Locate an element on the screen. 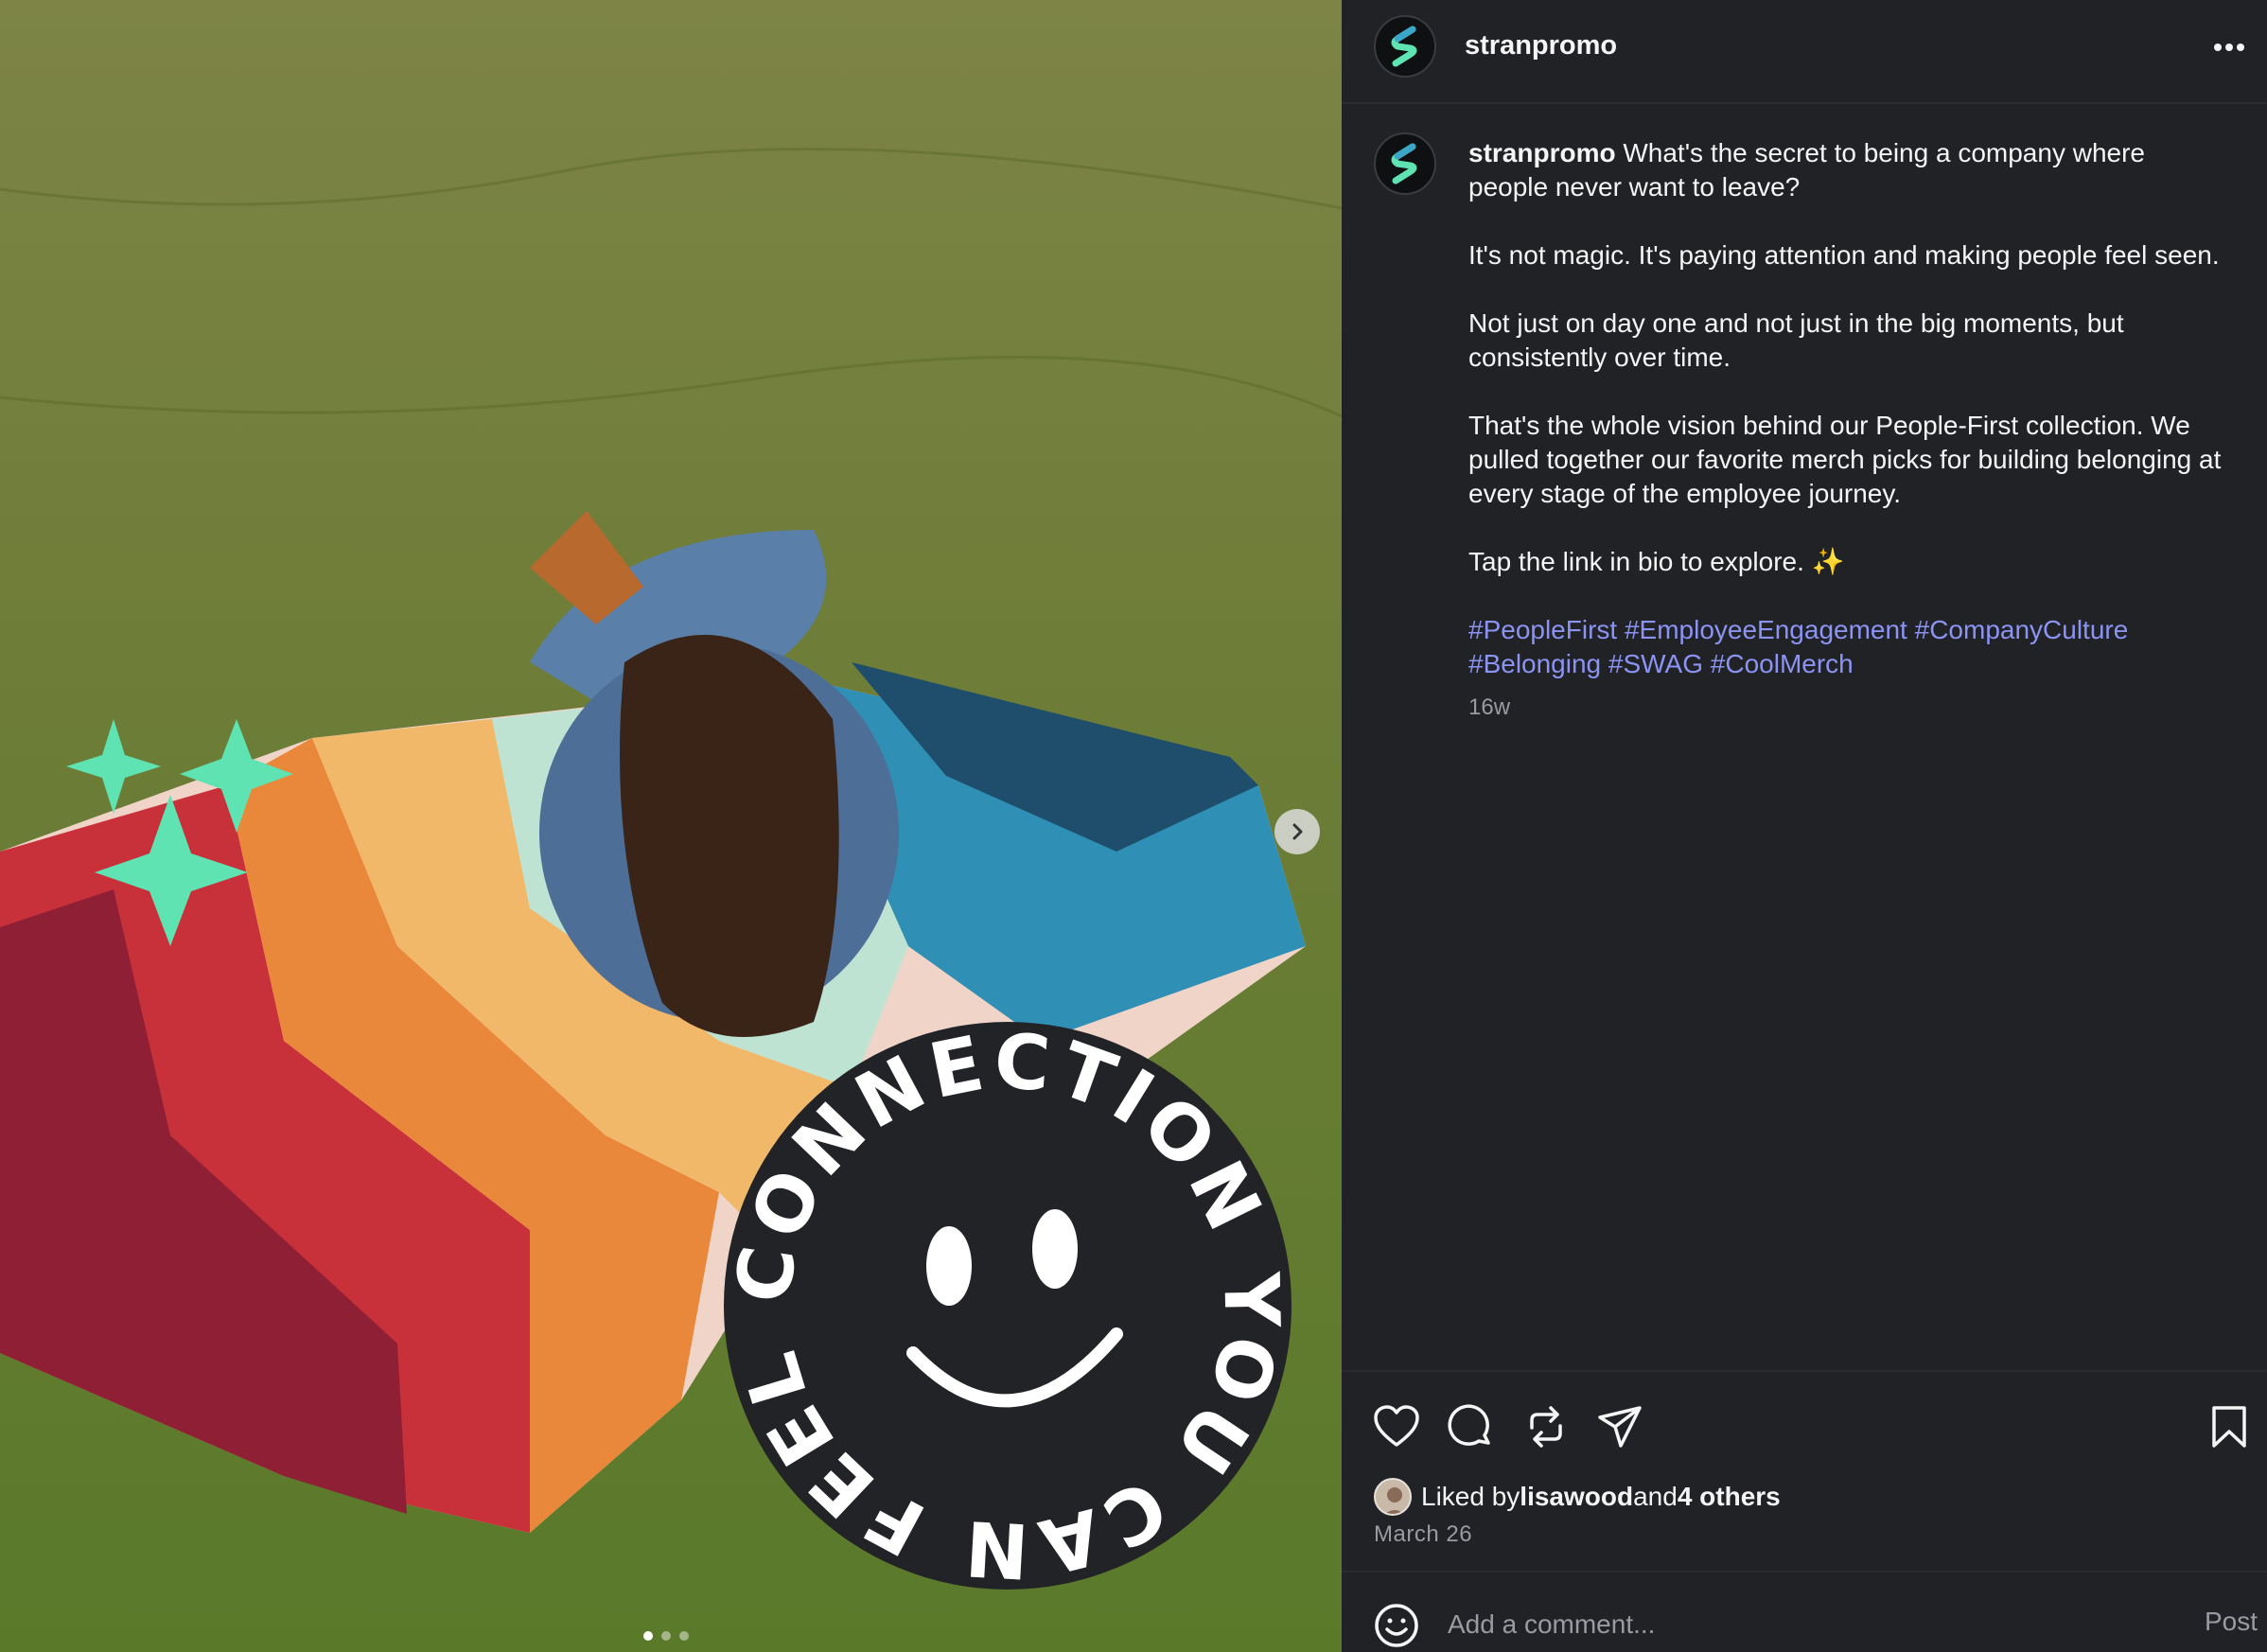 This screenshot has height=1652, width=2267. likes-summary: Liked by lisawood and 4 others is located at coordinates (1577, 1497).